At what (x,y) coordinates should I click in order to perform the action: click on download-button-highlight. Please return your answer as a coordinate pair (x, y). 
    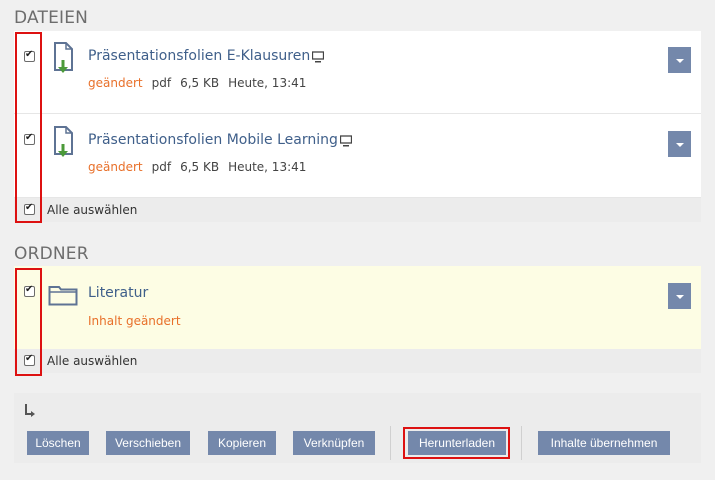
    Looking at the image, I should click on (456, 443).